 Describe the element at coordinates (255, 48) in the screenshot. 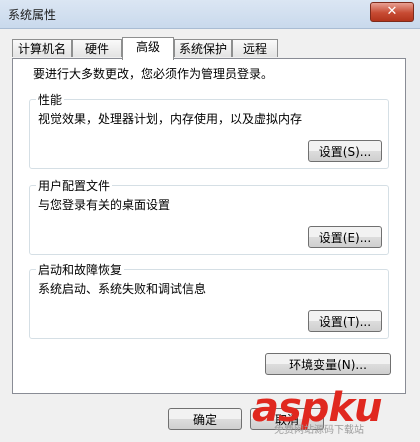

I see `tab-remote: 远程` at that location.